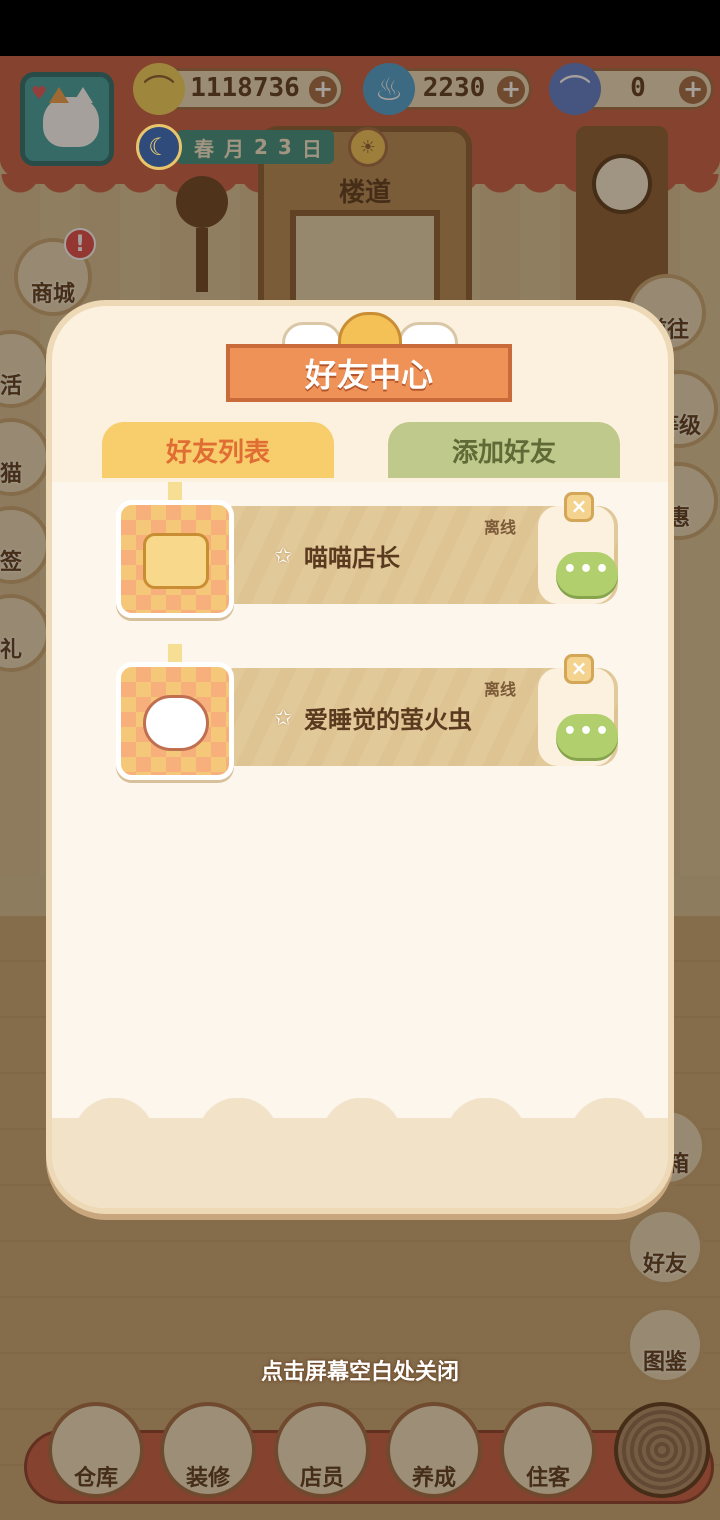 The height and width of the screenshot is (1520, 720). Describe the element at coordinates (504, 450) in the screenshot. I see `tab-add-friend: 添加好友` at that location.